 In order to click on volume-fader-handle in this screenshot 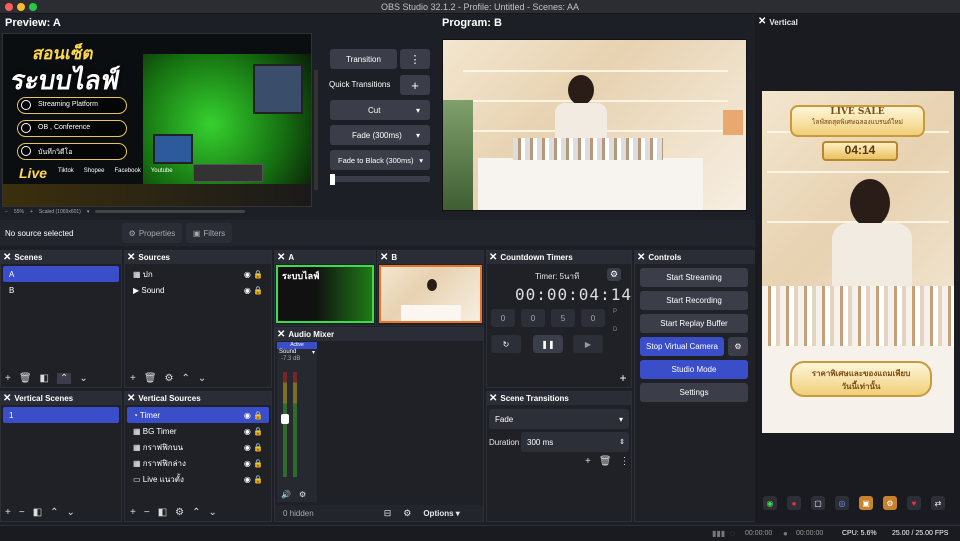, I will do `click(285, 419)`.